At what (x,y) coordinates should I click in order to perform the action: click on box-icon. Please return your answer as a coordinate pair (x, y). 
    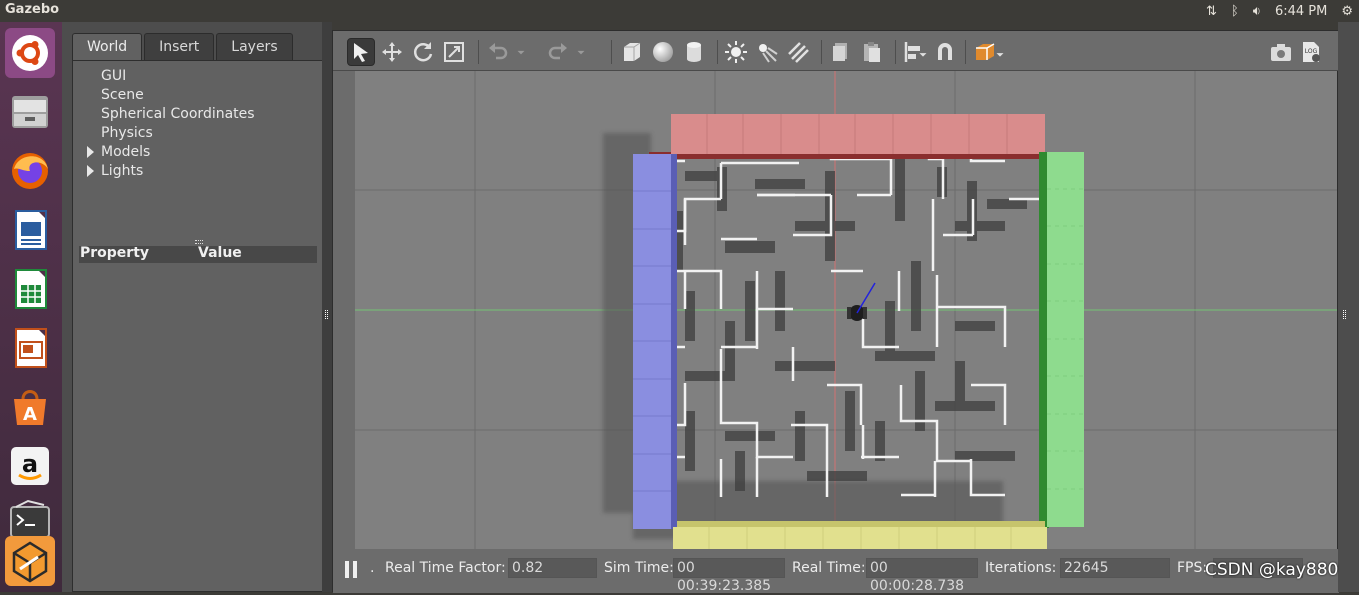
    Looking at the image, I should click on (632, 52).